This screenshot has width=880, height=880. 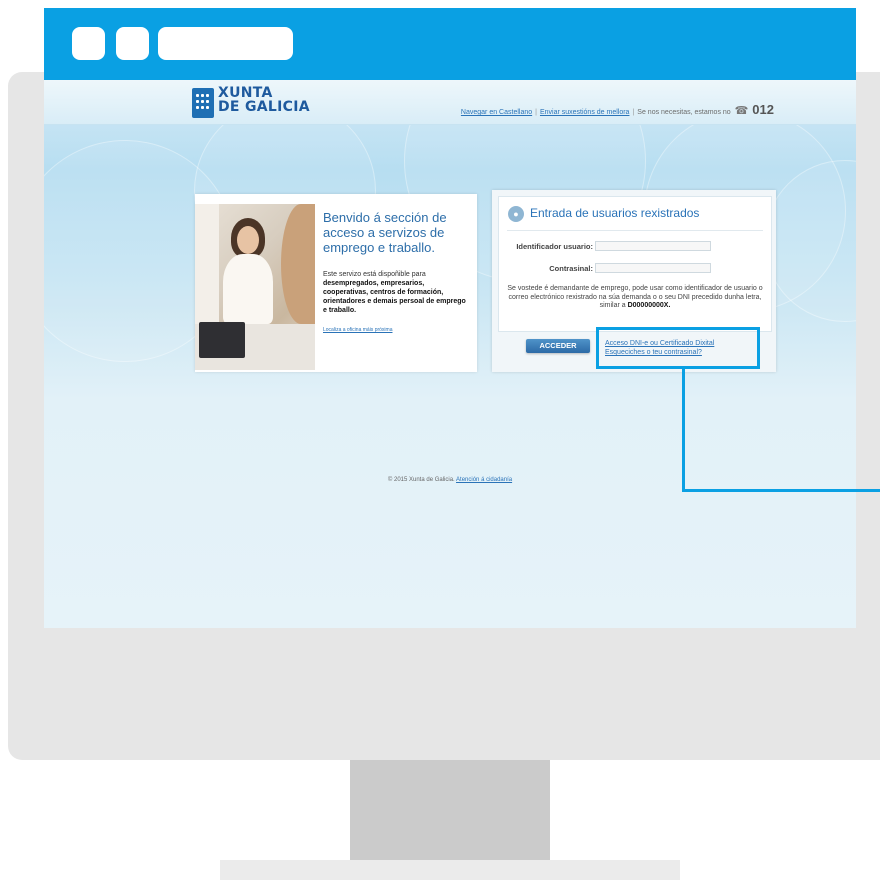 What do you see at coordinates (635, 230) in the screenshot?
I see `divider` at bounding box center [635, 230].